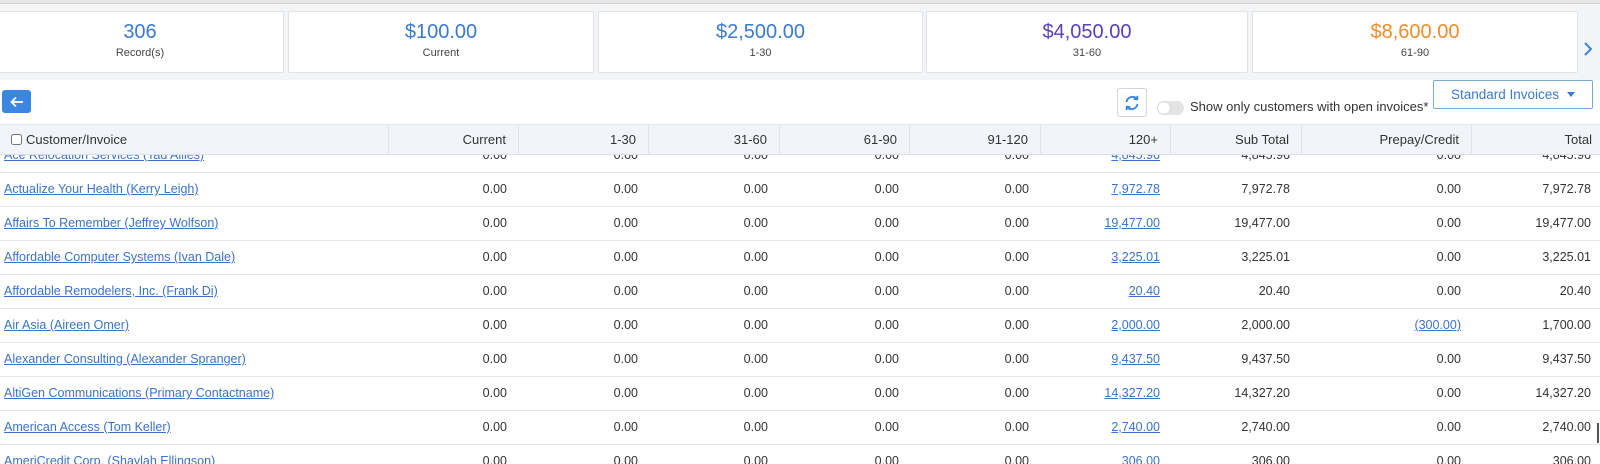 This screenshot has width=1600, height=464. I want to click on cell-prepay-credit: (300.00), so click(1437, 325).